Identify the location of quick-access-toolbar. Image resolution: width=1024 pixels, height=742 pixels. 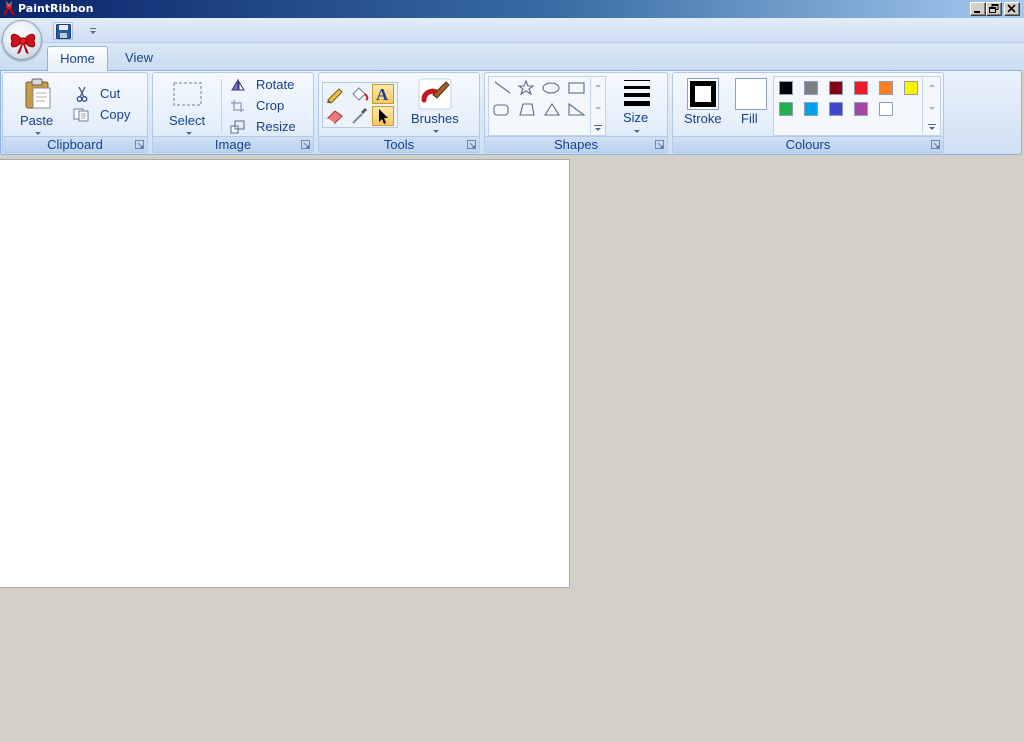
(512, 30).